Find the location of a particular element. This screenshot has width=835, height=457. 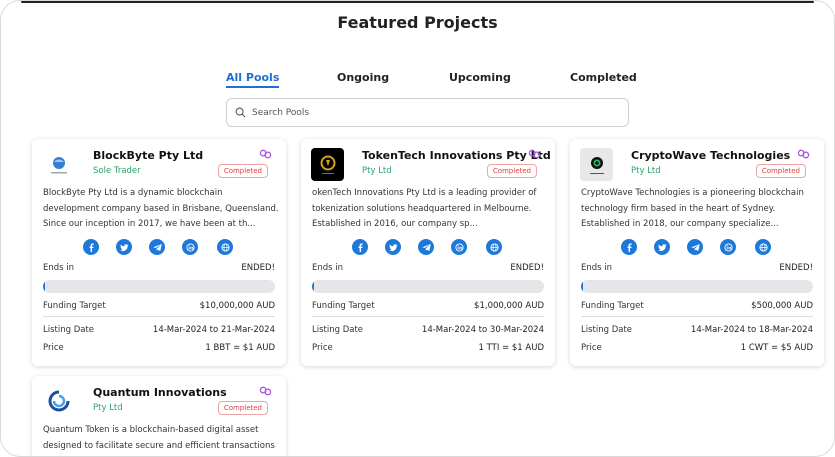

tab-all-pools: All Pools is located at coordinates (253, 79).